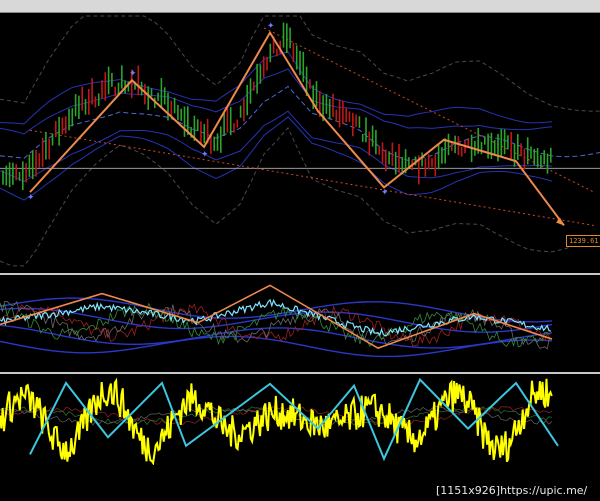  I want to click on watermark-text: [1151x926]https://upic.me/, so click(512, 490).